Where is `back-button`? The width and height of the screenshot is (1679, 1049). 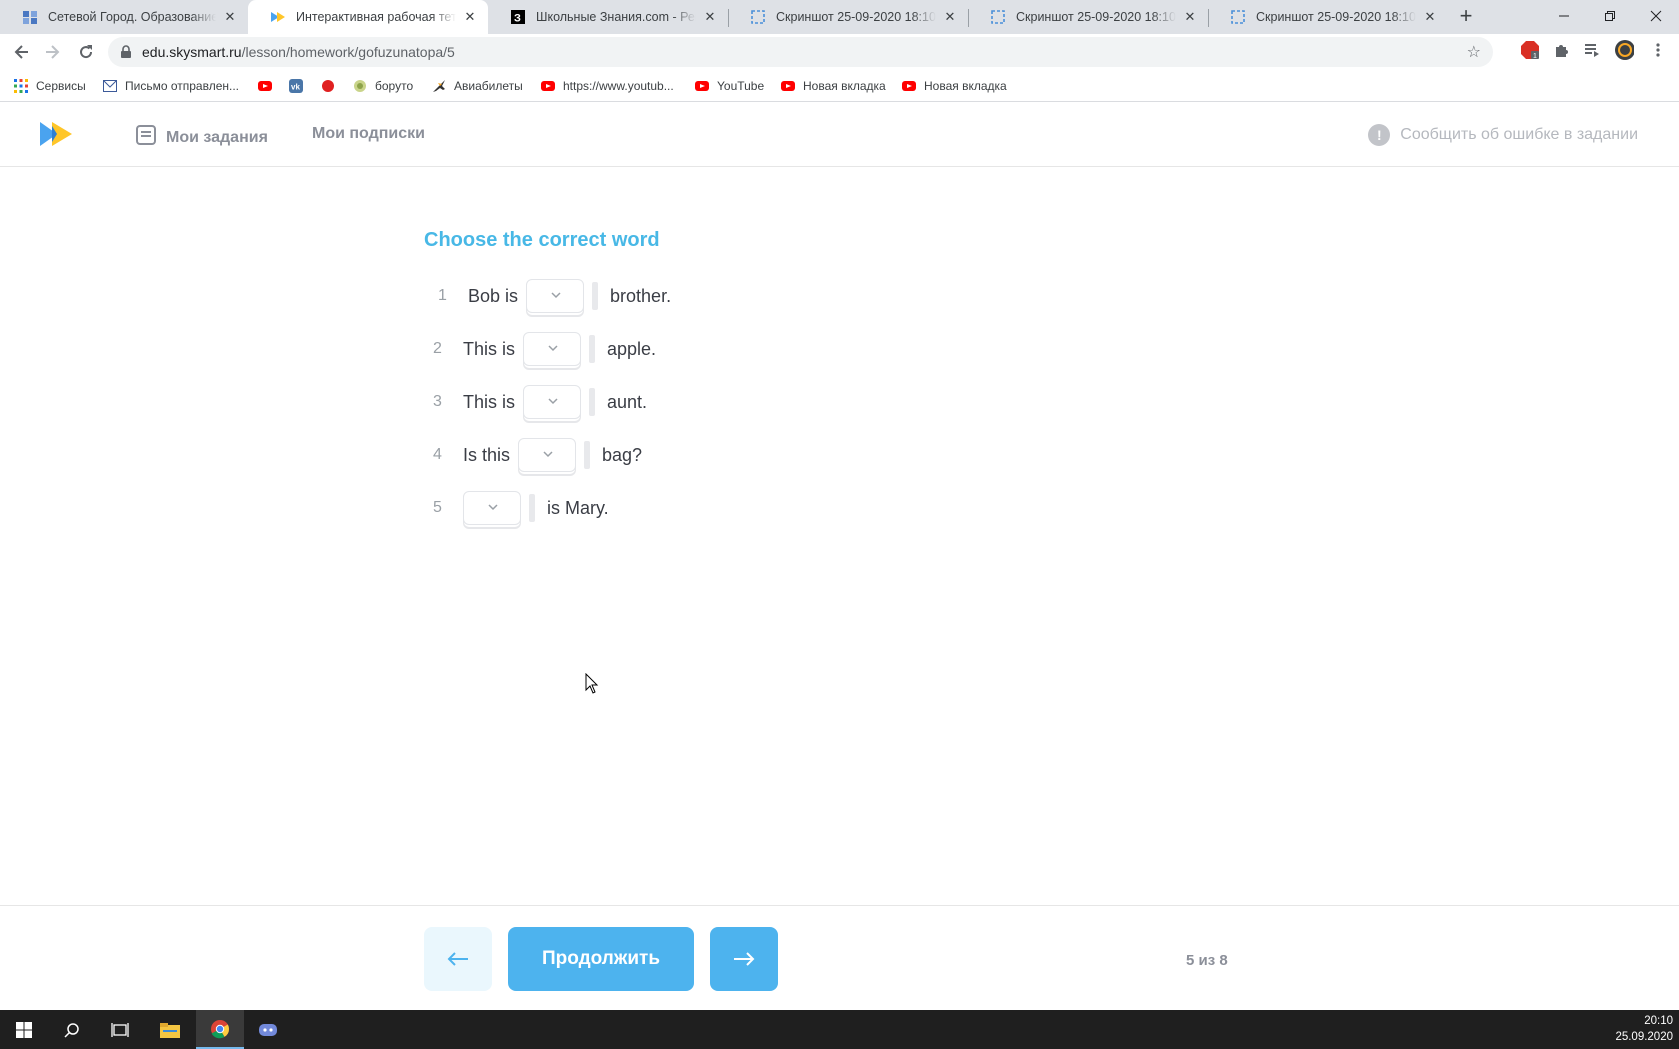 back-button is located at coordinates (22, 52).